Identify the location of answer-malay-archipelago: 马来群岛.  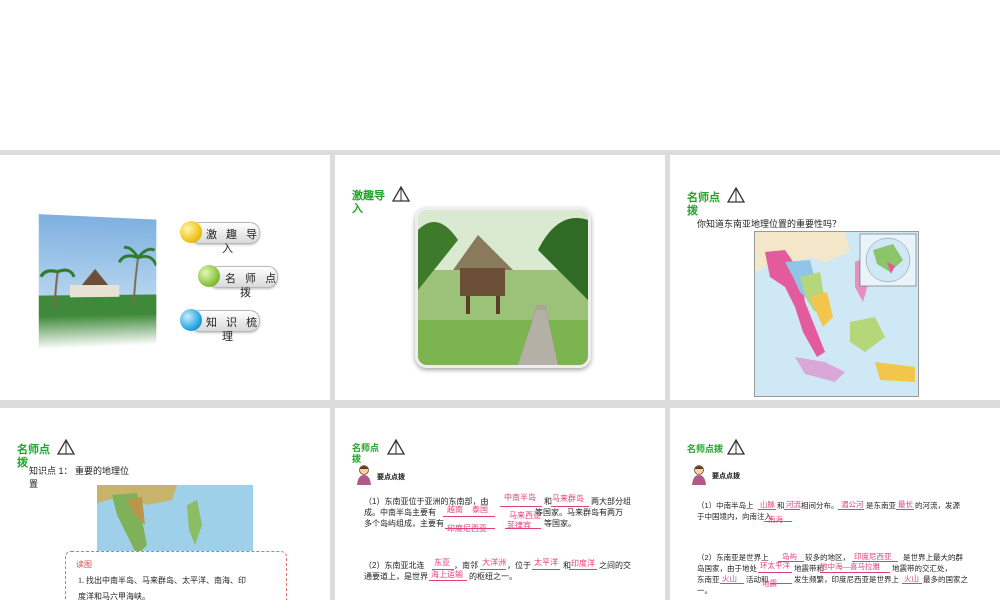
(568, 498).